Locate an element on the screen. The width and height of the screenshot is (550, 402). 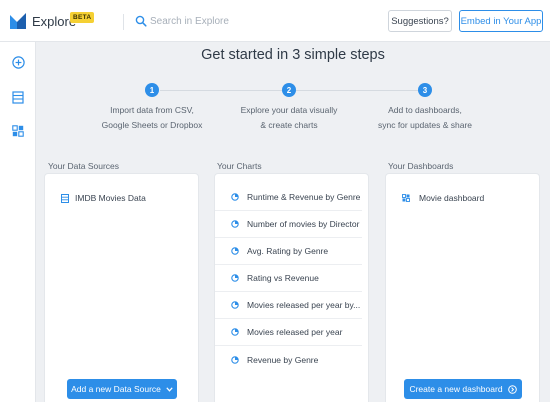
dashboards-label: Your Dashboards is located at coordinates (421, 166).